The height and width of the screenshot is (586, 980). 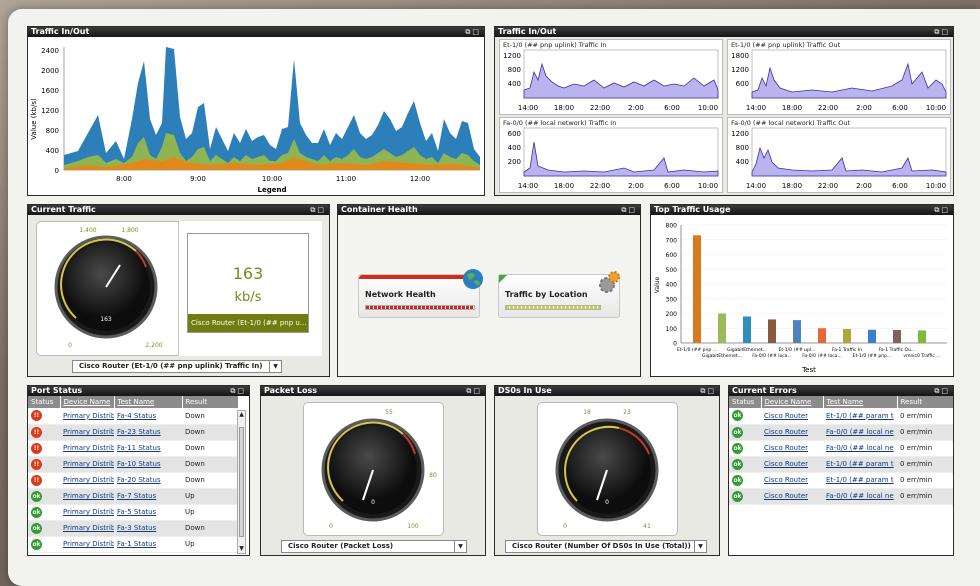 I want to click on table-row: ok Primary Distrib Fa-7 Status Up, so click(x=133, y=496).